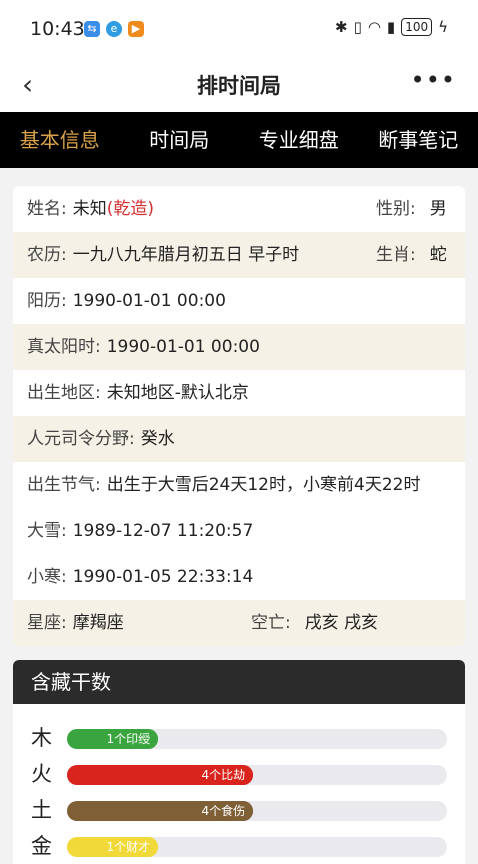 Image resolution: width=478 pixels, height=864 pixels. Describe the element at coordinates (64, 393) in the screenshot. I see `region-label: 出生地区:` at that location.